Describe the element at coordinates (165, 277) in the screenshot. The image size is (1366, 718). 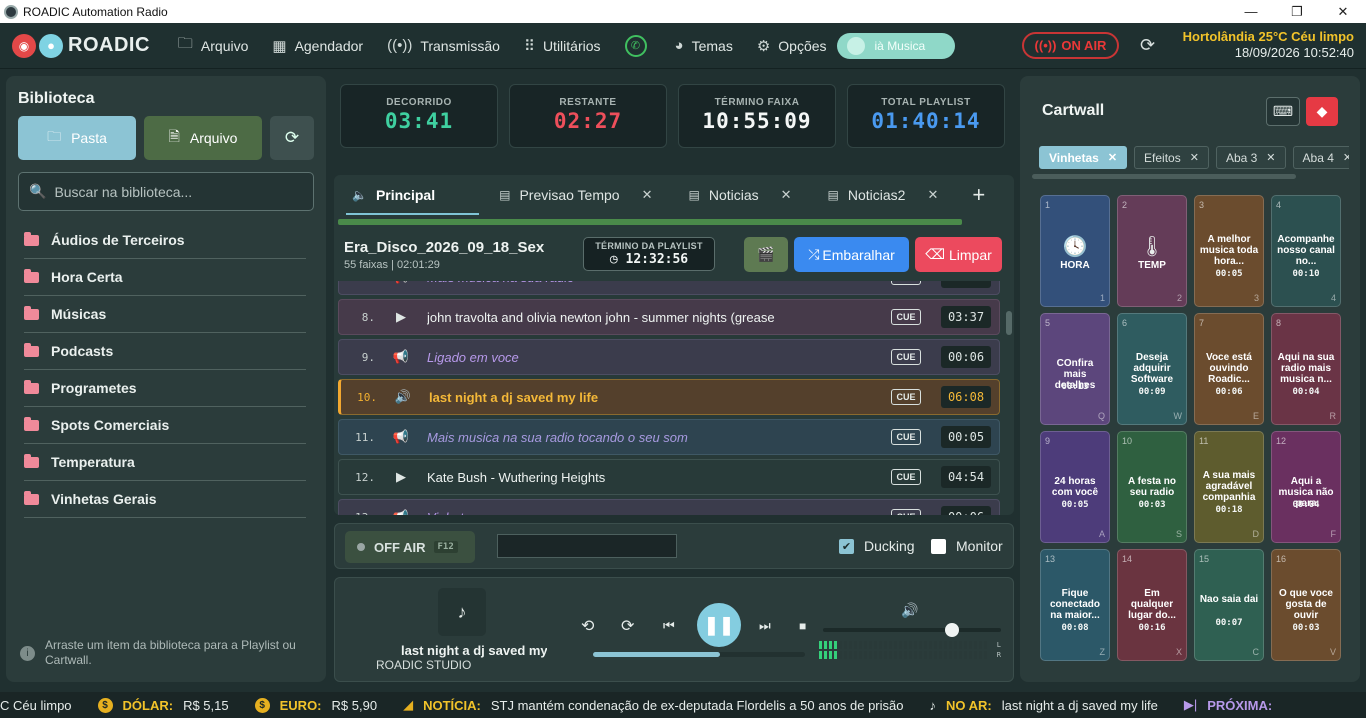
I see `folder-item: Hora Certa` at that location.